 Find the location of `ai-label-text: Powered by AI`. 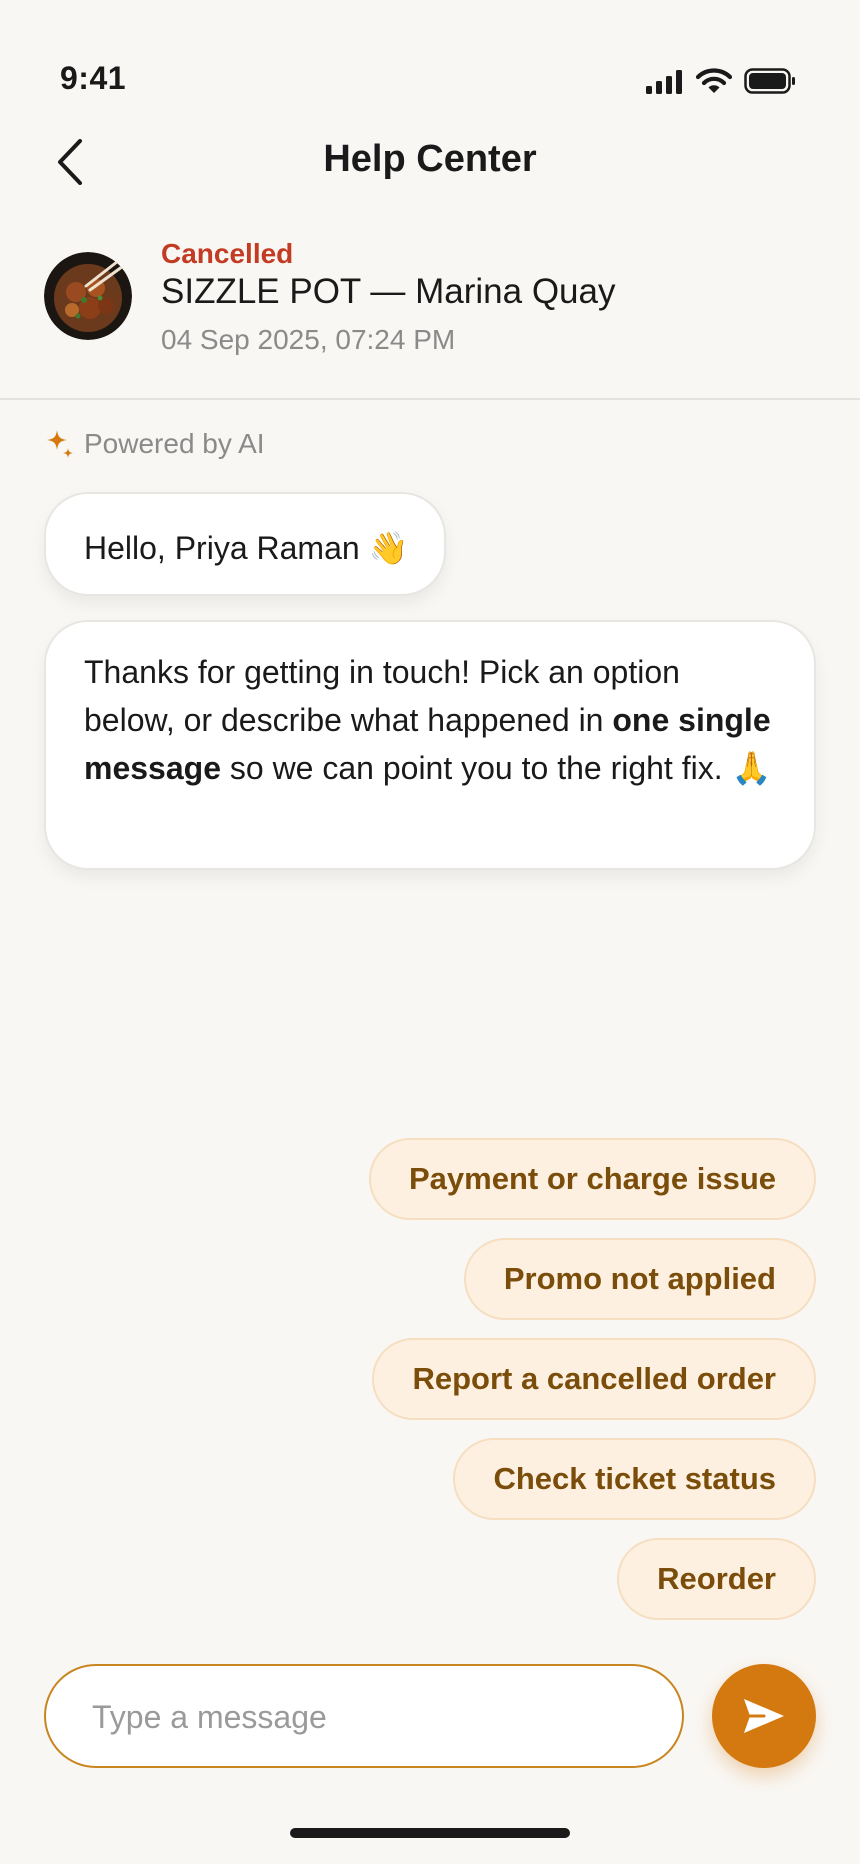

ai-label-text: Powered by AI is located at coordinates (174, 443).